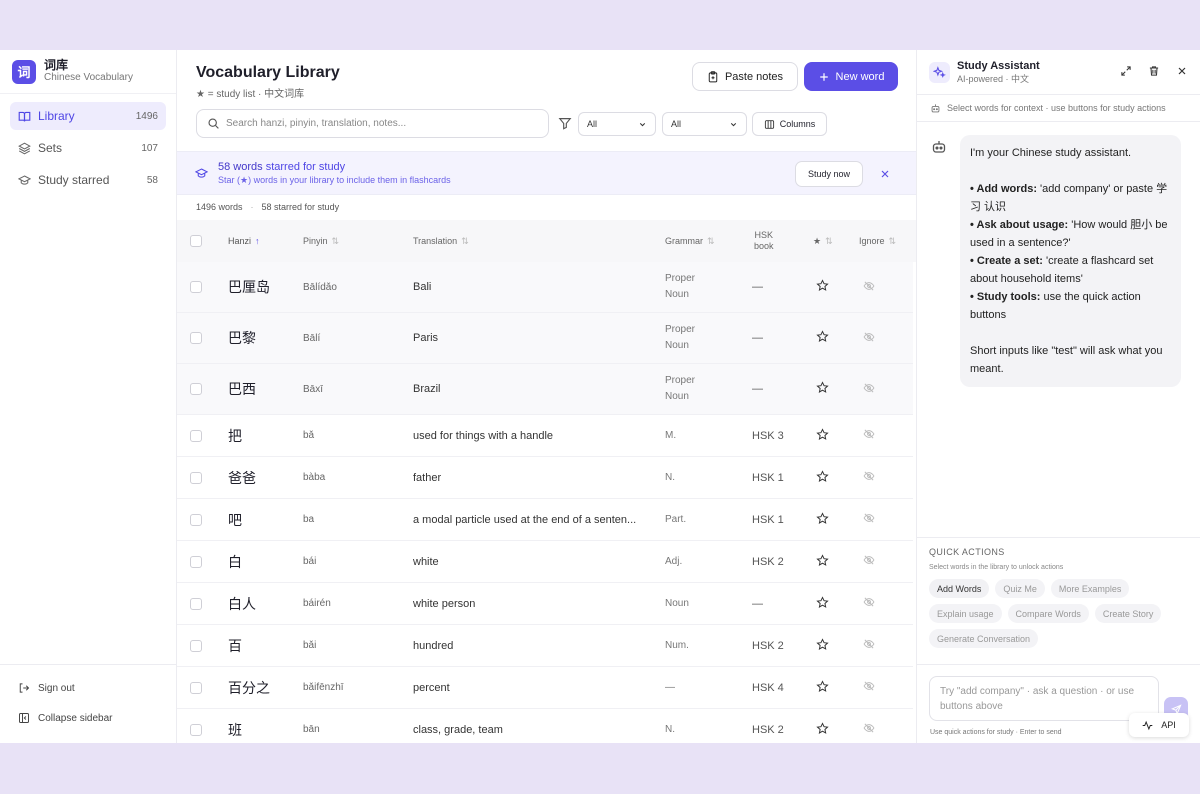 This screenshot has width=1200, height=794. I want to click on collapse-sidebar-button: Collapse sidebar, so click(88, 718).